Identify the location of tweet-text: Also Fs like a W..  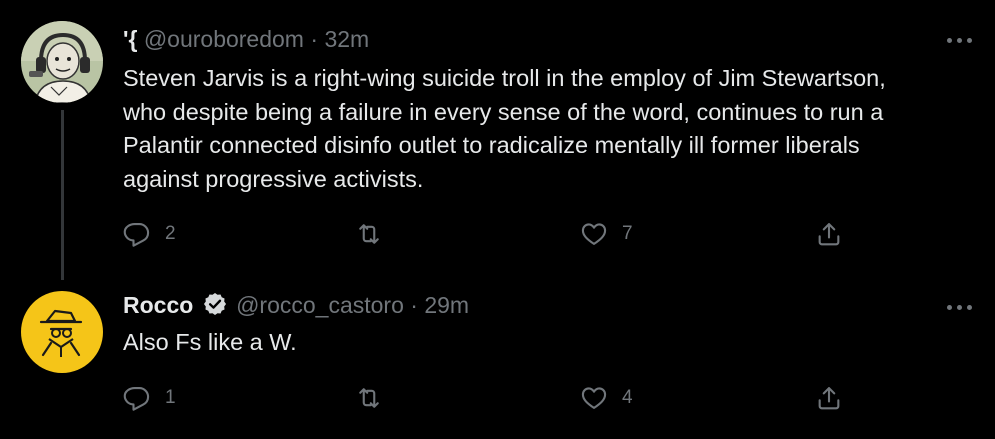
(553, 343).